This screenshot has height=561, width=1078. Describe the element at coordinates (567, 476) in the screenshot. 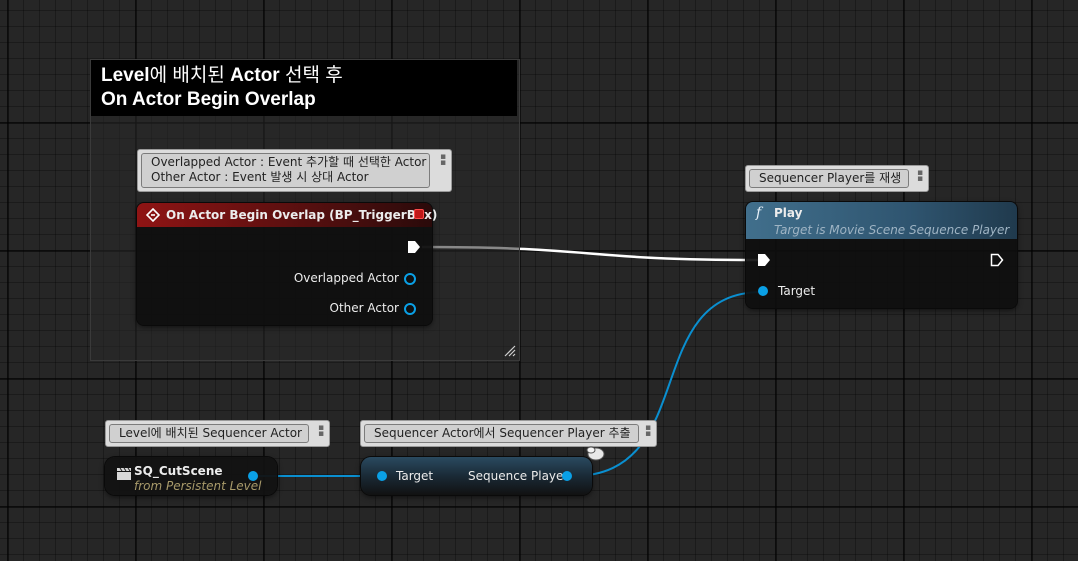

I see `sequence-player-output-pin` at that location.